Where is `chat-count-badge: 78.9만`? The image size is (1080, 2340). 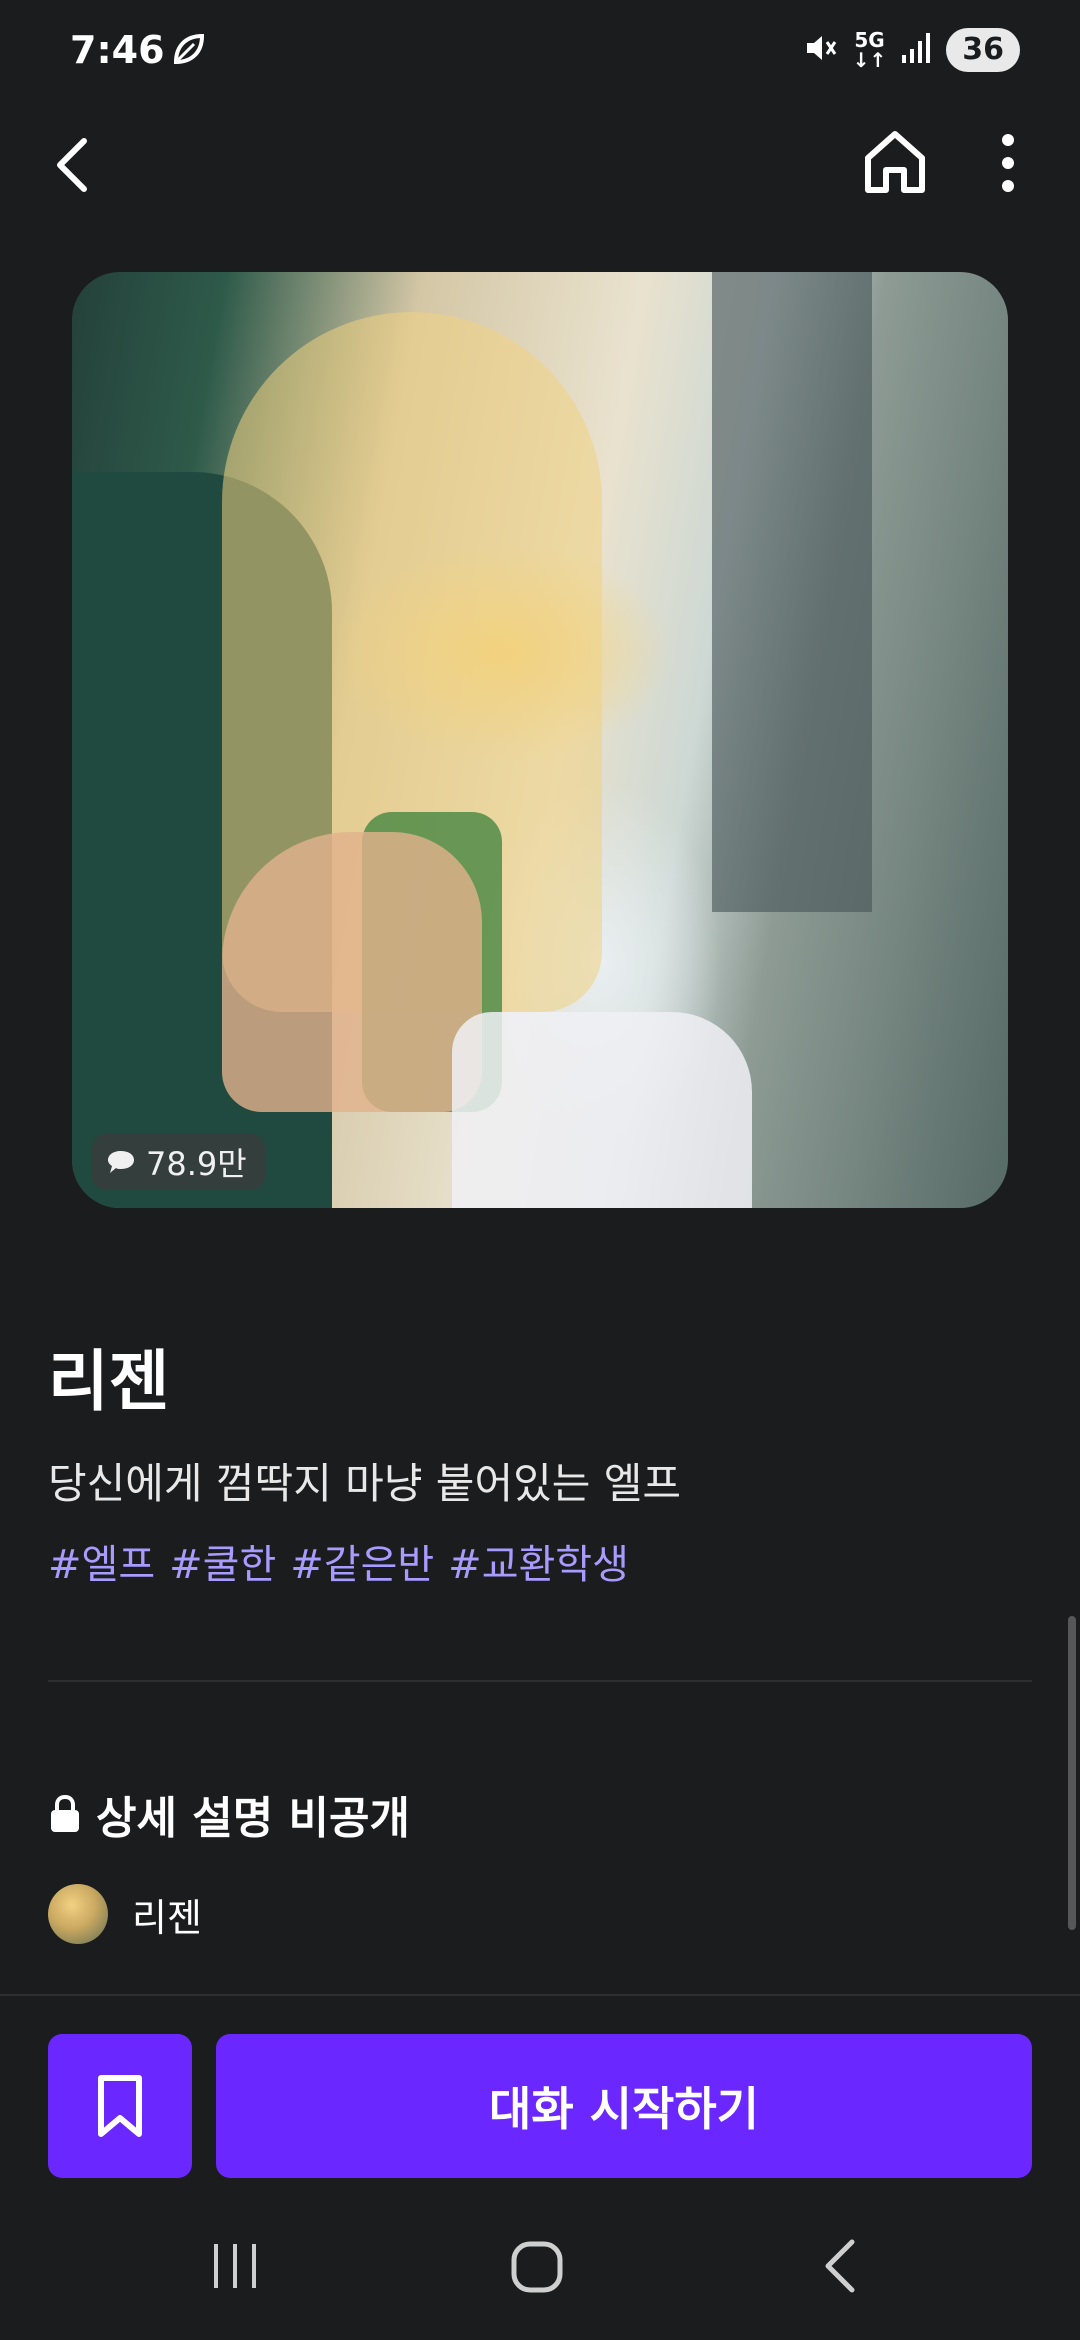
chat-count-badge: 78.9만 is located at coordinates (178, 1162).